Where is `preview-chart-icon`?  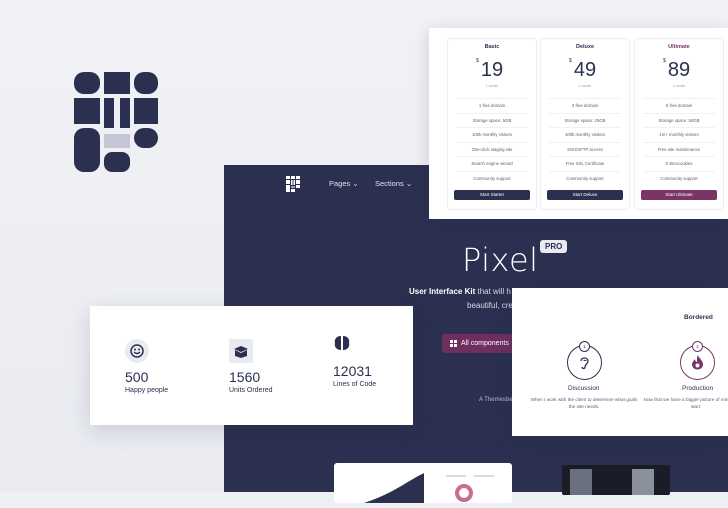
preview-chart-icon is located at coordinates (429, 488).